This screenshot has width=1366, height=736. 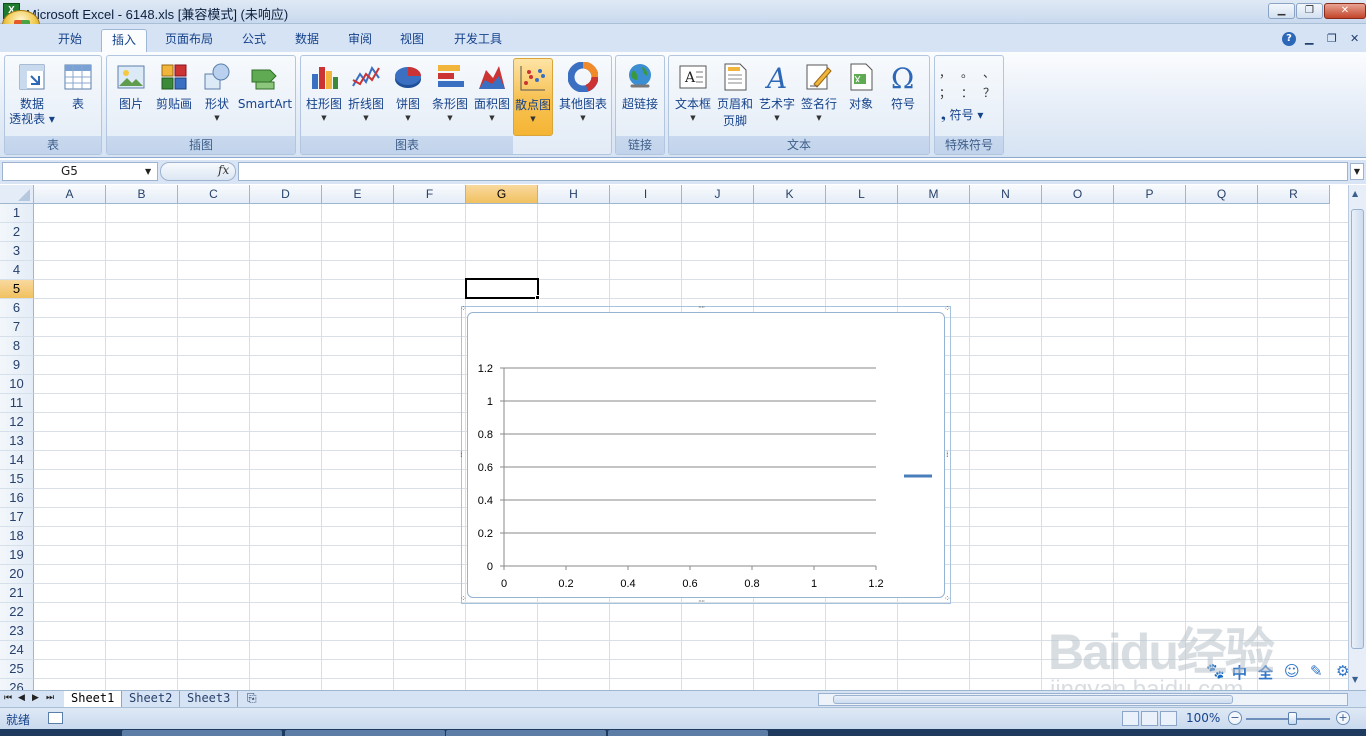 I want to click on row-header: 22, so click(x=17, y=612).